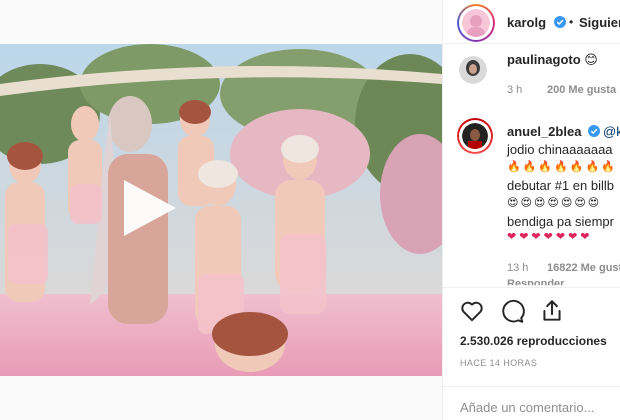  I want to click on share-icon, so click(552, 311).